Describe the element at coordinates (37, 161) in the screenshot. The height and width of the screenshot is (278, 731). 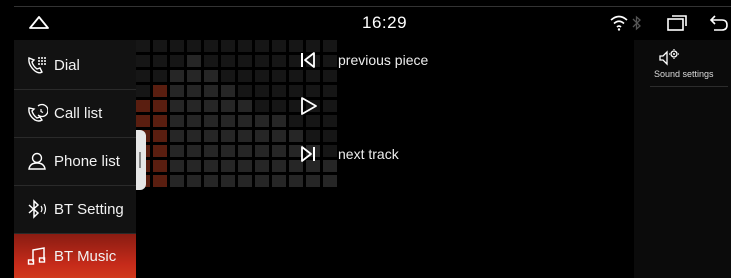
I see `contact-icon` at that location.